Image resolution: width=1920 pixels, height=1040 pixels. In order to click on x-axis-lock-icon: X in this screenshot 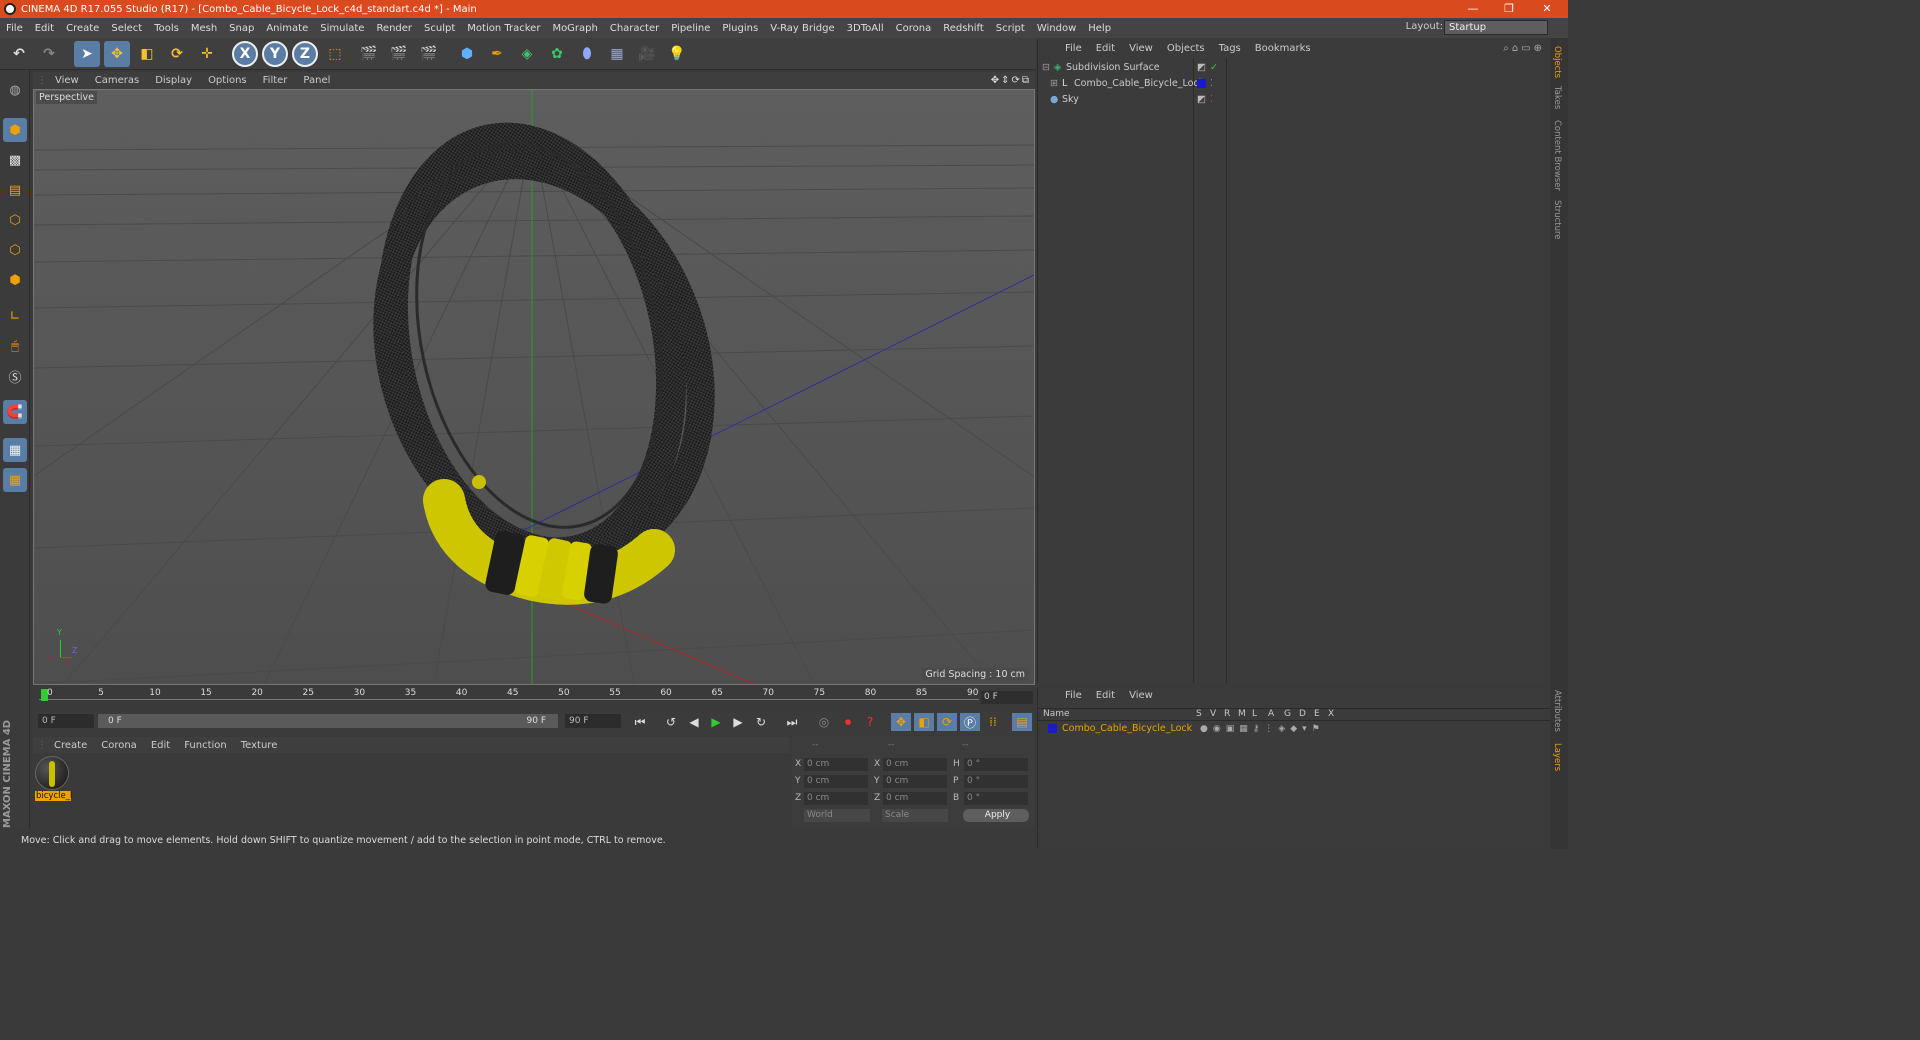, I will do `click(245, 54)`.